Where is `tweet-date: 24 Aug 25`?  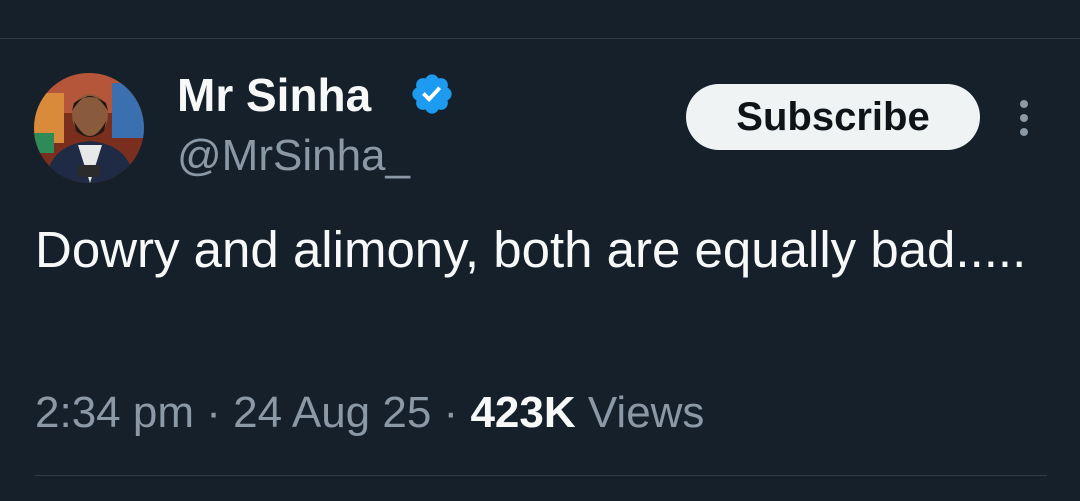
tweet-date: 24 Aug 25 is located at coordinates (332, 412).